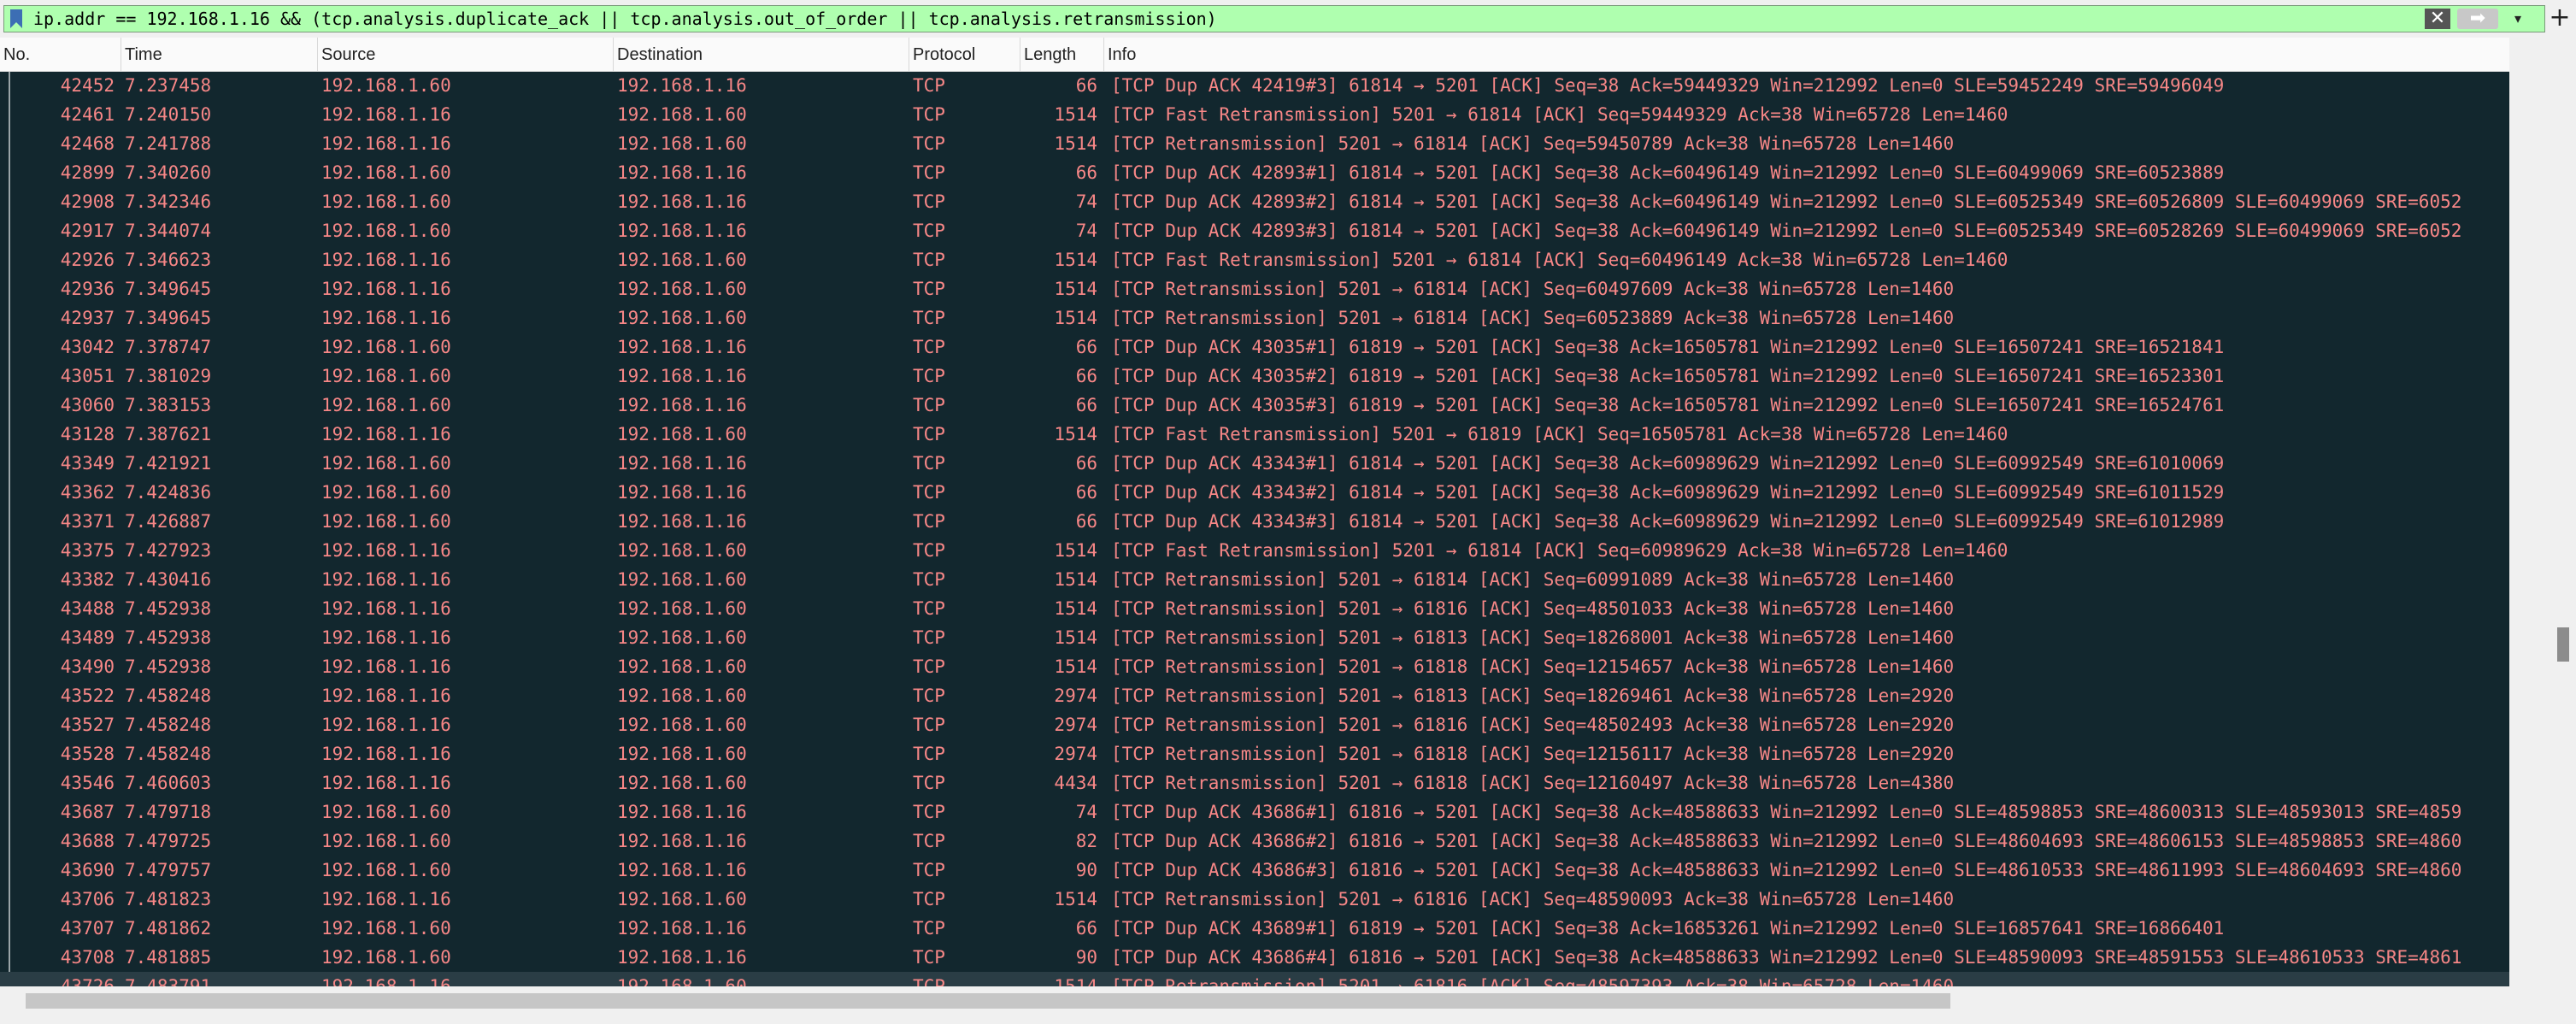 Image resolution: width=2576 pixels, height=1024 pixels. I want to click on add-filter-button-icon: +, so click(2560, 18).